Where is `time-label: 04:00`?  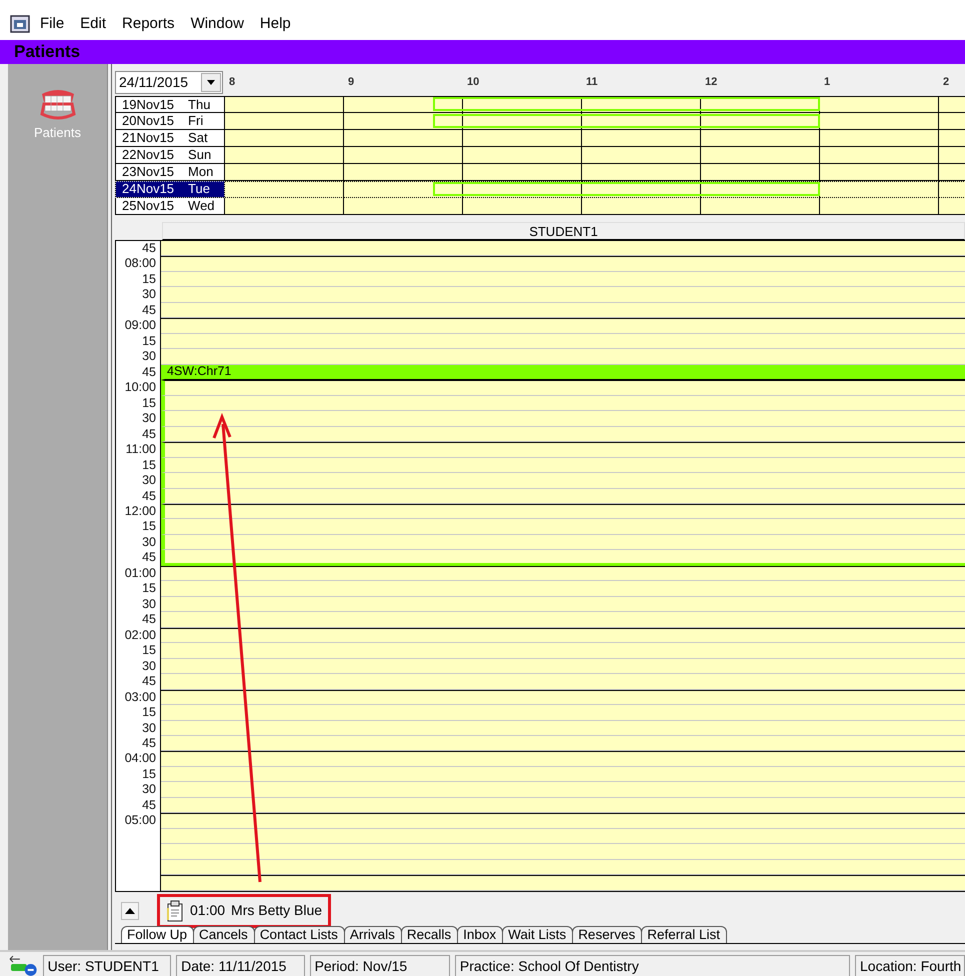 time-label: 04:00 is located at coordinates (140, 758).